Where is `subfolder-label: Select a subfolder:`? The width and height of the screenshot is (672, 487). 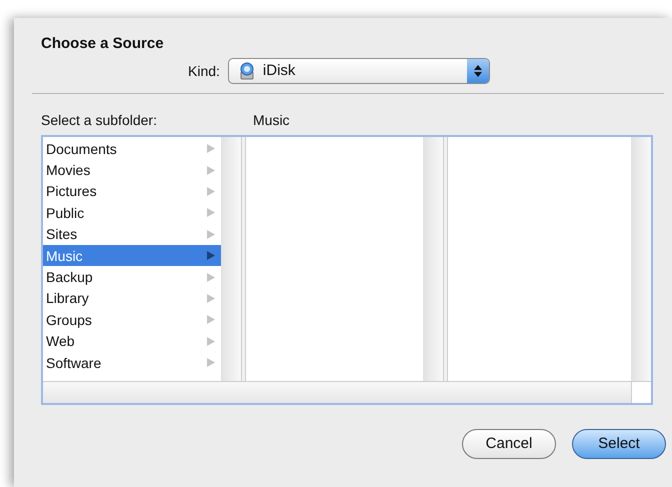 subfolder-label: Select a subfolder: is located at coordinates (99, 120).